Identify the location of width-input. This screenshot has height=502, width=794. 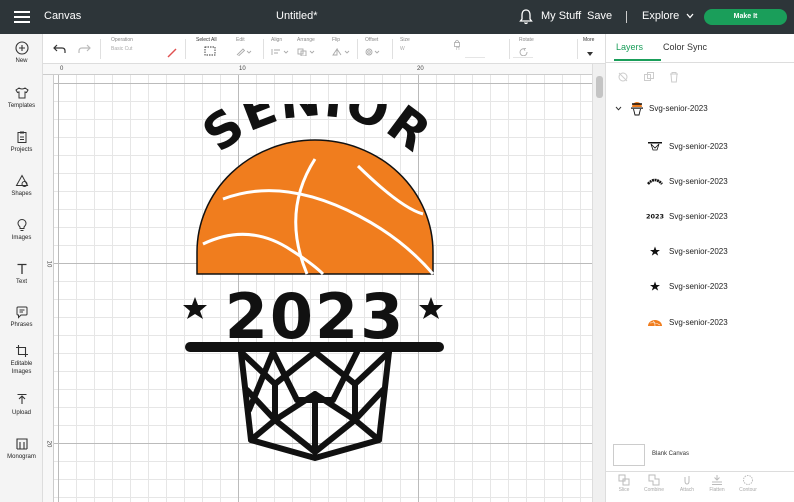
(475, 54).